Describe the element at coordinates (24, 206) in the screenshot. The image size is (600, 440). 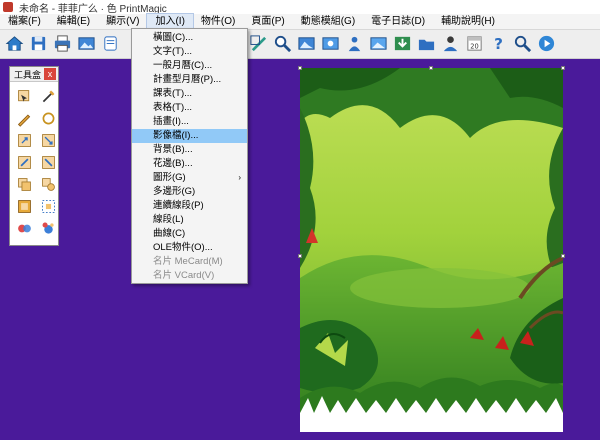
I see `layers-icon` at that location.